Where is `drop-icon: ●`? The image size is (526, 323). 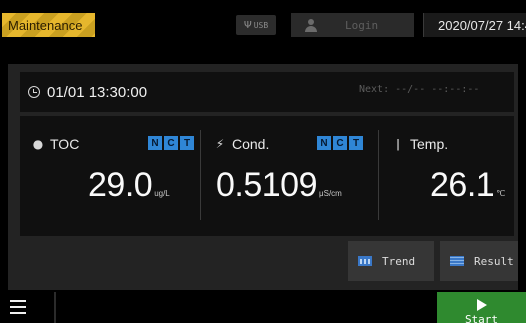 drop-icon: ● is located at coordinates (38, 144).